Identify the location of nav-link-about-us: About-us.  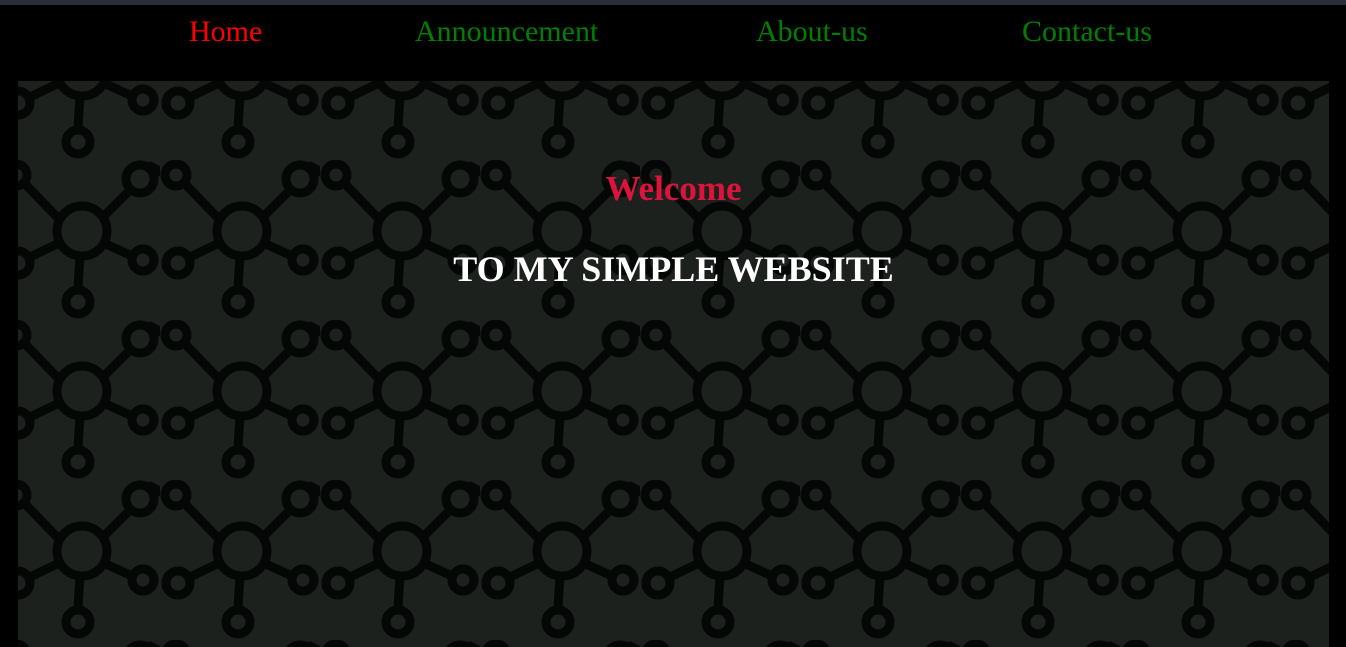
(812, 32).